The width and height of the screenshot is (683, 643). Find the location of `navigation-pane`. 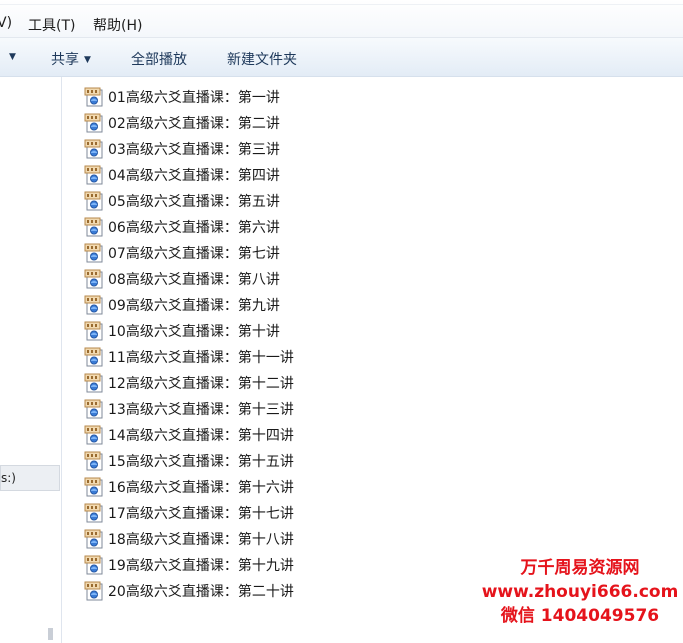

navigation-pane is located at coordinates (31, 360).